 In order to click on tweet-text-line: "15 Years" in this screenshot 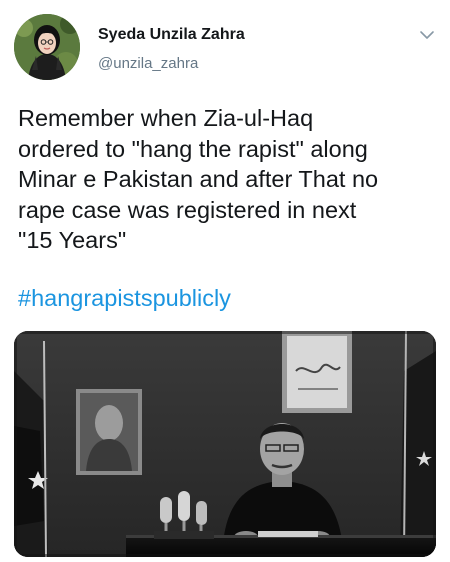, I will do `click(72, 240)`.